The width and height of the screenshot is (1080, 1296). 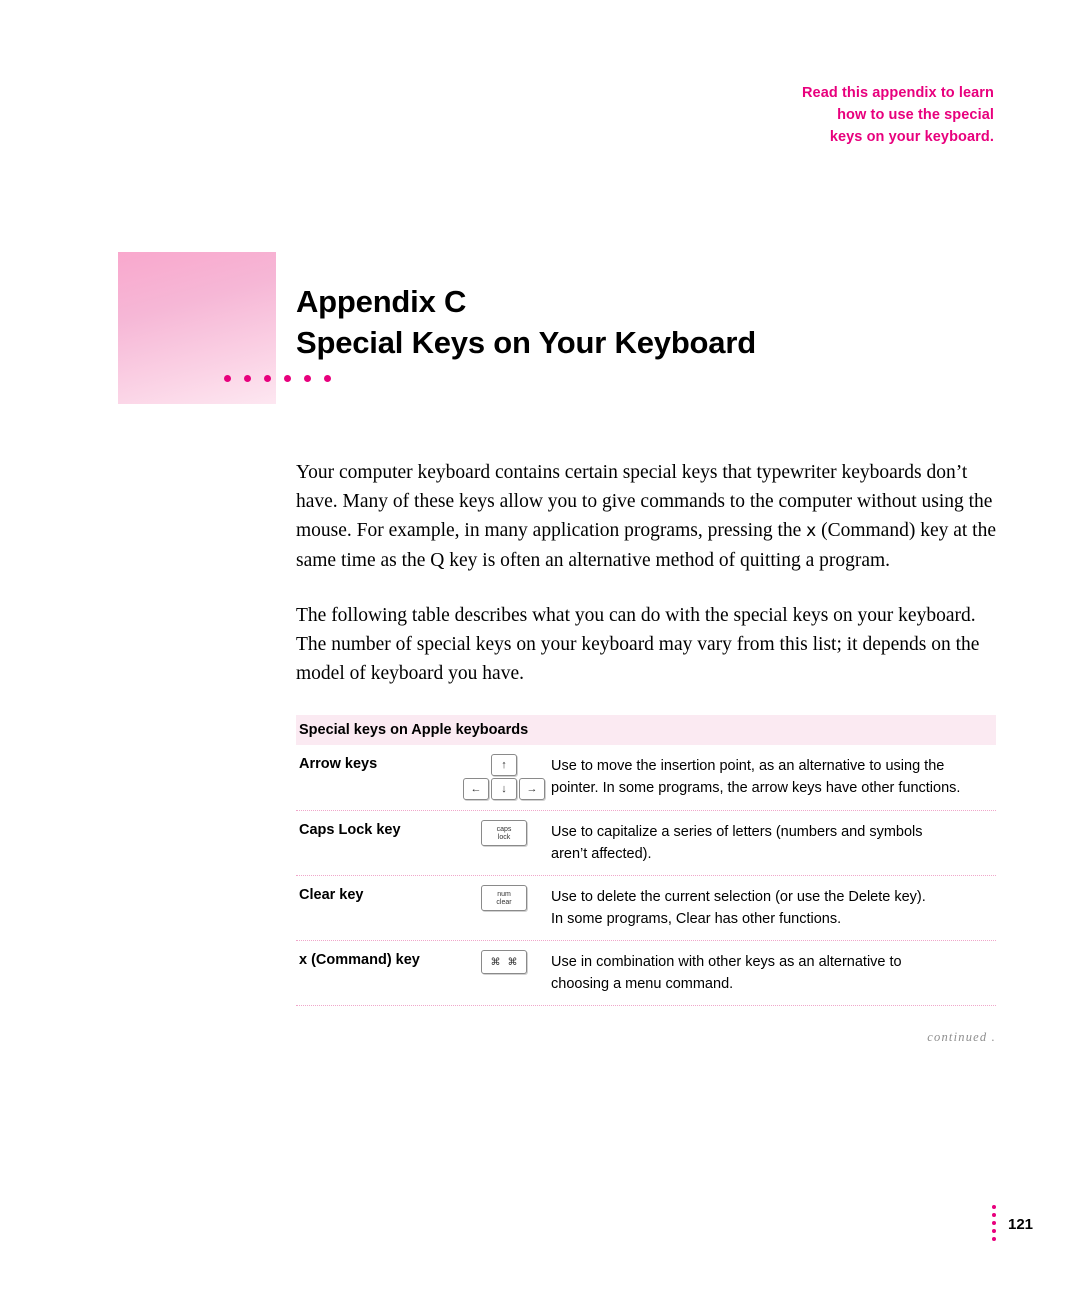 What do you see at coordinates (504, 894) in the screenshot?
I see `clear-keycap-line-1: num` at bounding box center [504, 894].